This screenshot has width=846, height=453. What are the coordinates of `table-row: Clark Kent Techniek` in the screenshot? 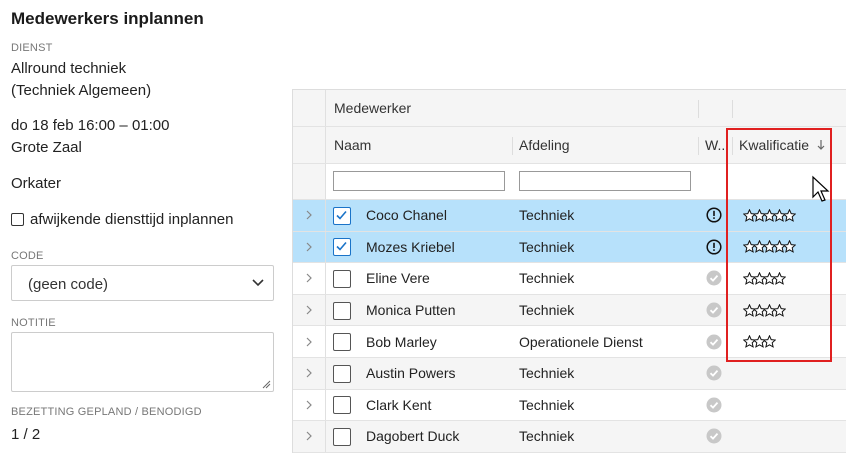 It's located at (569, 405).